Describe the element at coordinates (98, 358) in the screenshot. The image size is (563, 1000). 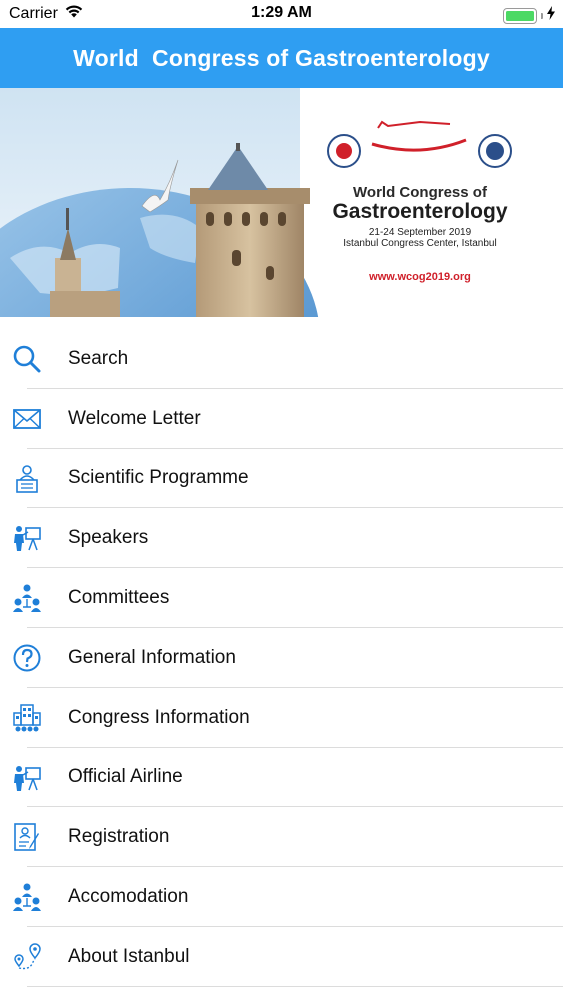
I see `menu-item-label: Search` at that location.